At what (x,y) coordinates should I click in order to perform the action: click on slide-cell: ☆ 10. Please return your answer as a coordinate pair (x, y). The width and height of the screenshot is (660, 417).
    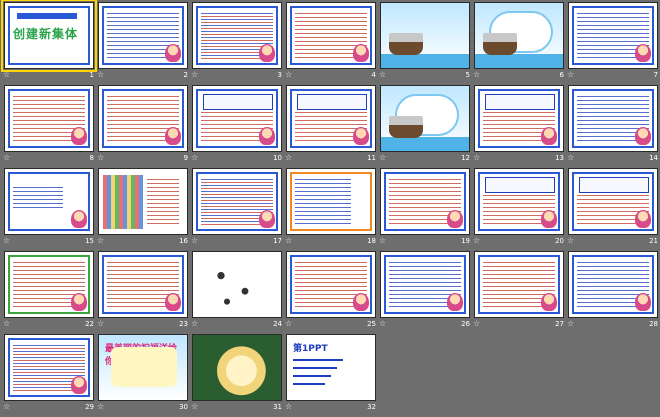
    Looking at the image, I should click on (237, 126).